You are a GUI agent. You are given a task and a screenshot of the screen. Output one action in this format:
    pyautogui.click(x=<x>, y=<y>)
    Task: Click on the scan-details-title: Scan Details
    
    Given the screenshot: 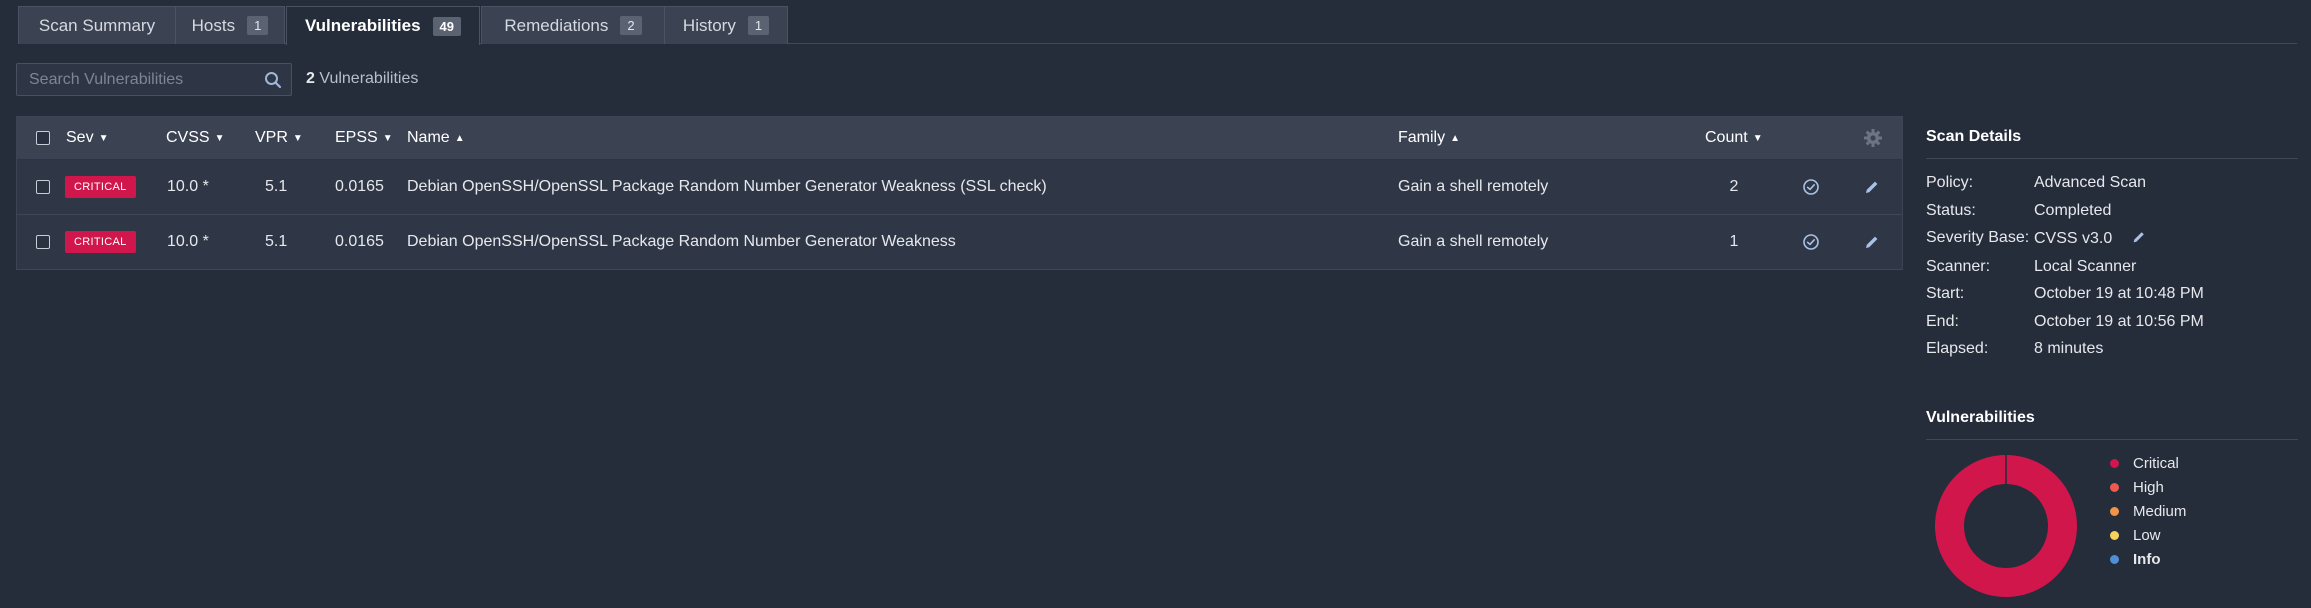 What is the action you would take?
    pyautogui.click(x=1974, y=136)
    